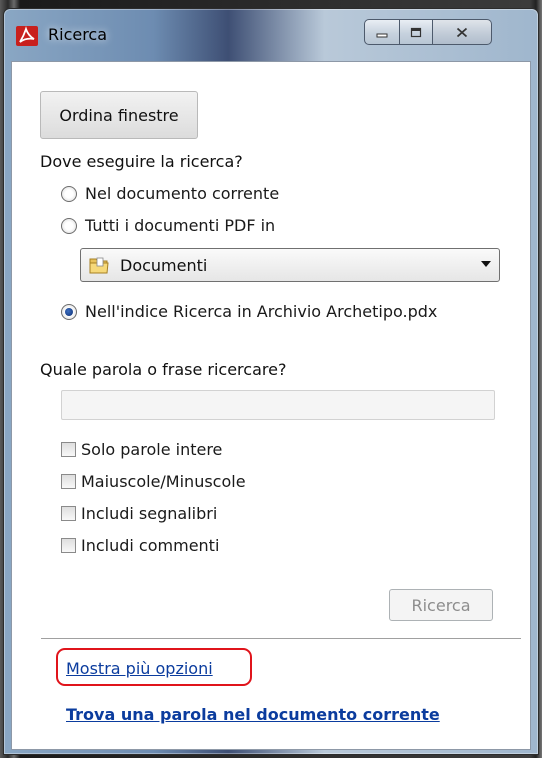 This screenshot has height=758, width=542. What do you see at coordinates (163, 369) in the screenshot?
I see `search-term-heading: Quale parola o frase ricercare?` at bounding box center [163, 369].